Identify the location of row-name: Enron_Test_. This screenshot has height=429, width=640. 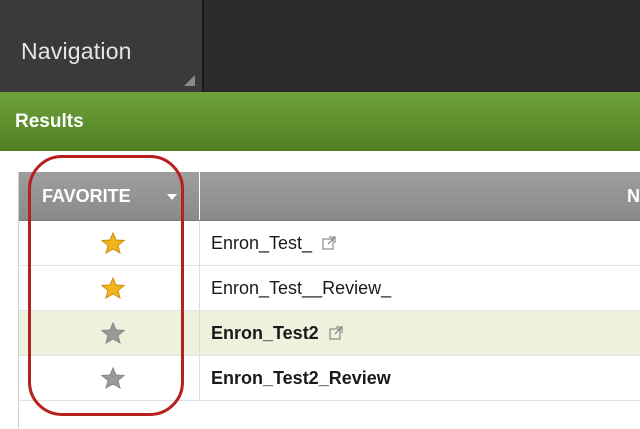
(273, 243).